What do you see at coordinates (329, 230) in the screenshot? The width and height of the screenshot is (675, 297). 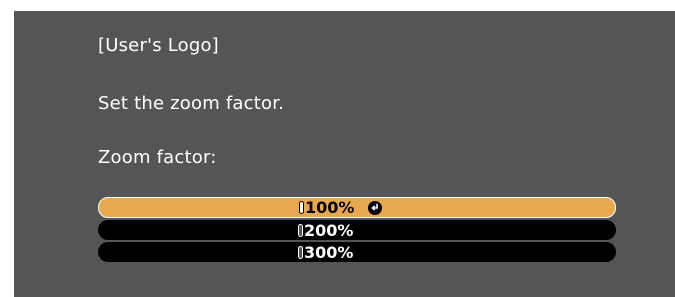 I see `zoom-option-label: 200%` at bounding box center [329, 230].